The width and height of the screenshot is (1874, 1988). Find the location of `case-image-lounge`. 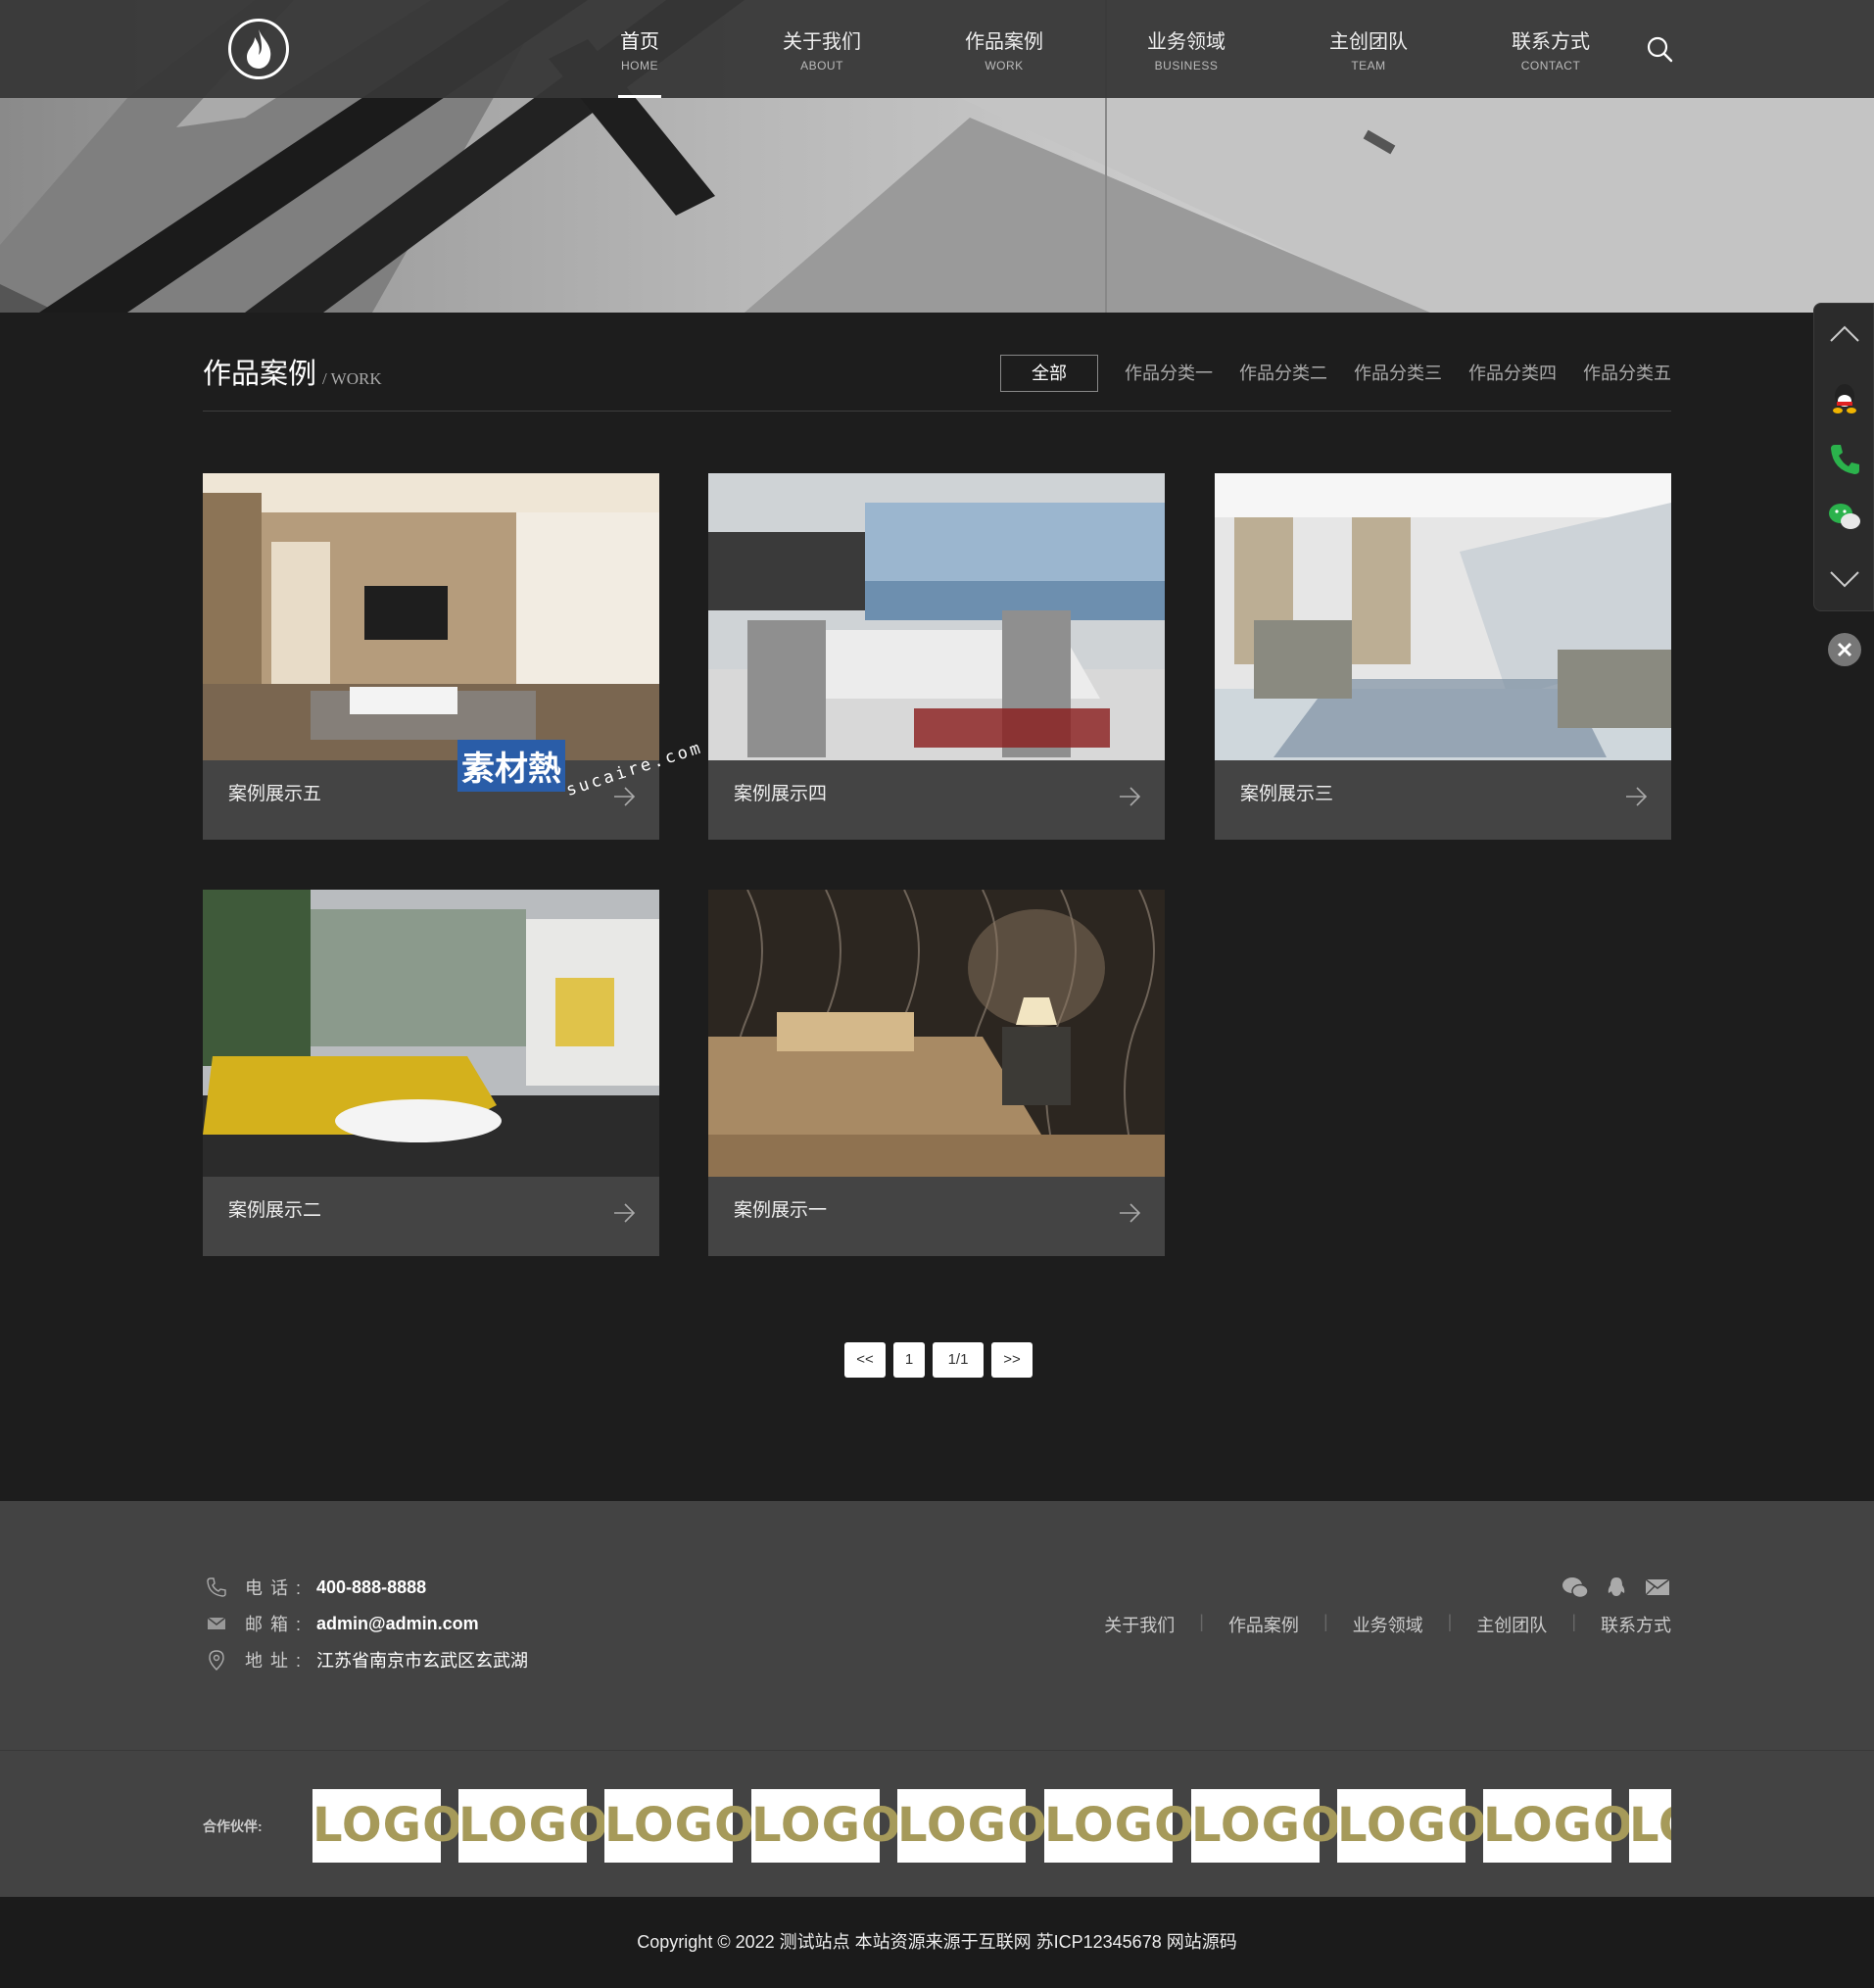

case-image-lounge is located at coordinates (1443, 616).